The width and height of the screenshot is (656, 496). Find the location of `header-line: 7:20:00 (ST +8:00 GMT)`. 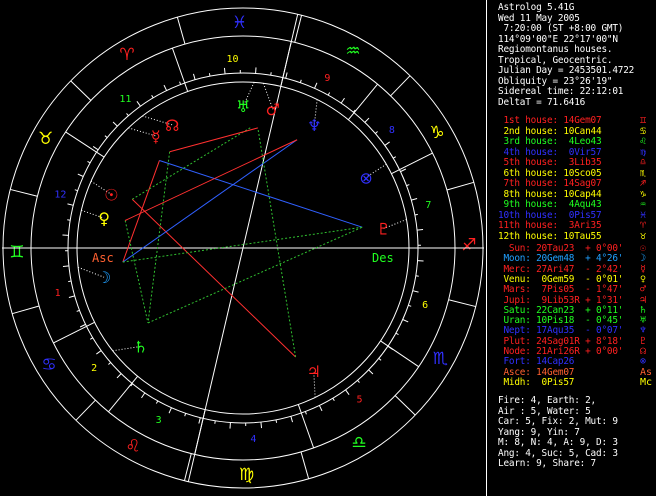

header-line: 7:20:00 (ST +8:00 GMT) is located at coordinates (561, 28).